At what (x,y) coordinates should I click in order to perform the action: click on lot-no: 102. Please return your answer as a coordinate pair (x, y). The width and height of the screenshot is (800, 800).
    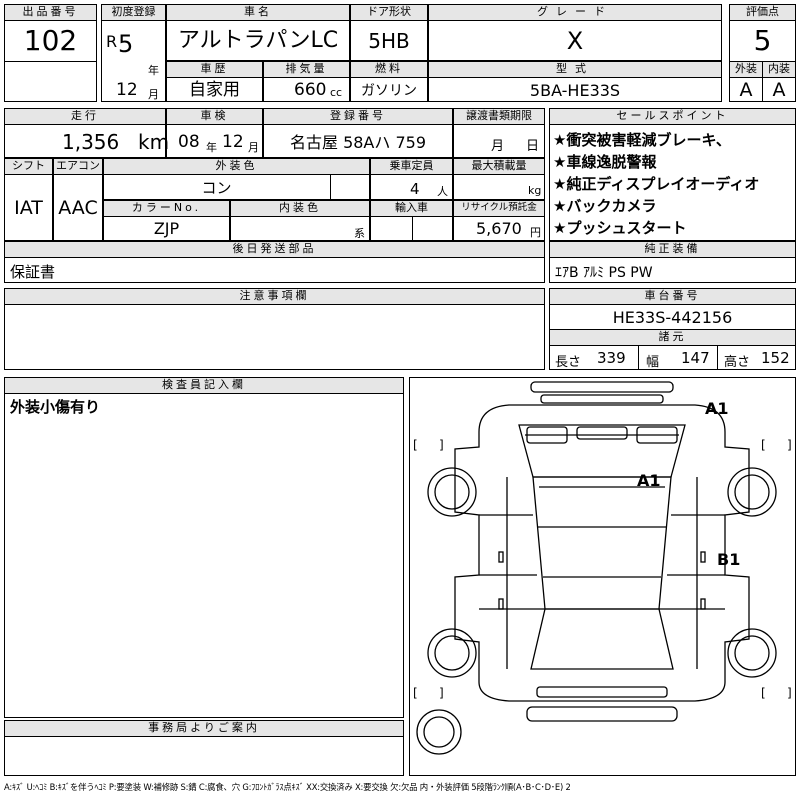
    Looking at the image, I should click on (50, 40).